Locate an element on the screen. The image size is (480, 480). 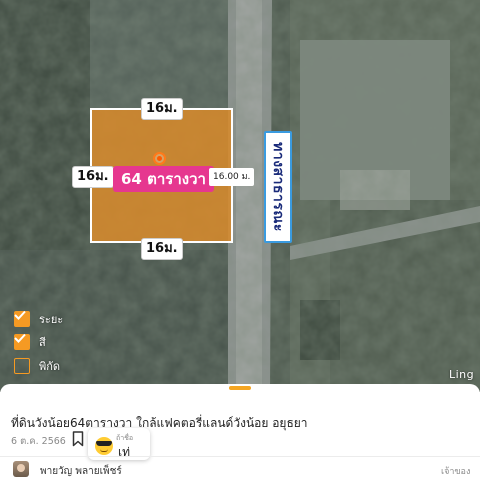
plot-left-dimension: 16ม. is located at coordinates (93, 177).